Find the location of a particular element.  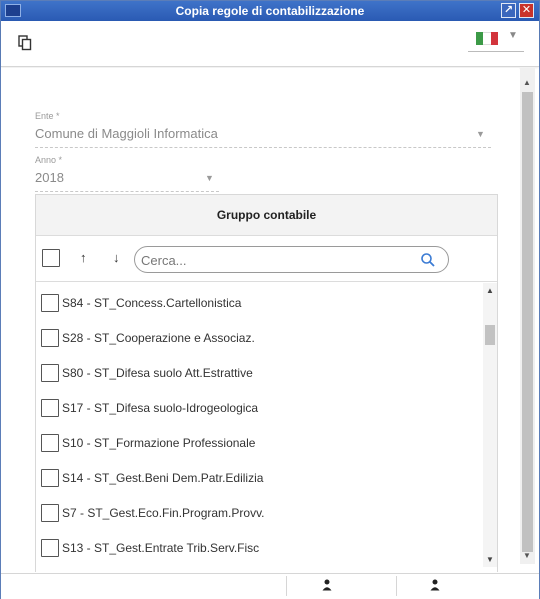

list-item-label: S13 - ST_Gest.Entrate Trib.Serv.Fisc is located at coordinates (161, 548).